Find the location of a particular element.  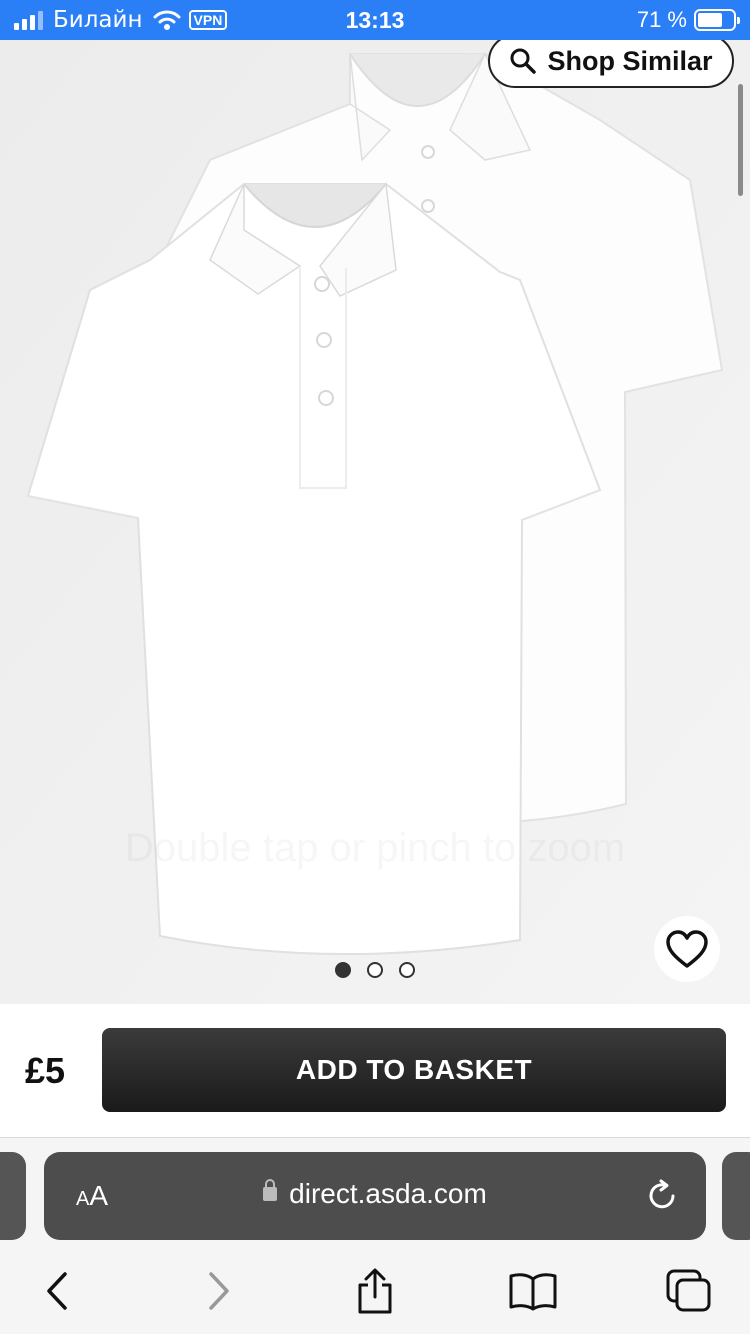

back-icon is located at coordinates (57, 1291).